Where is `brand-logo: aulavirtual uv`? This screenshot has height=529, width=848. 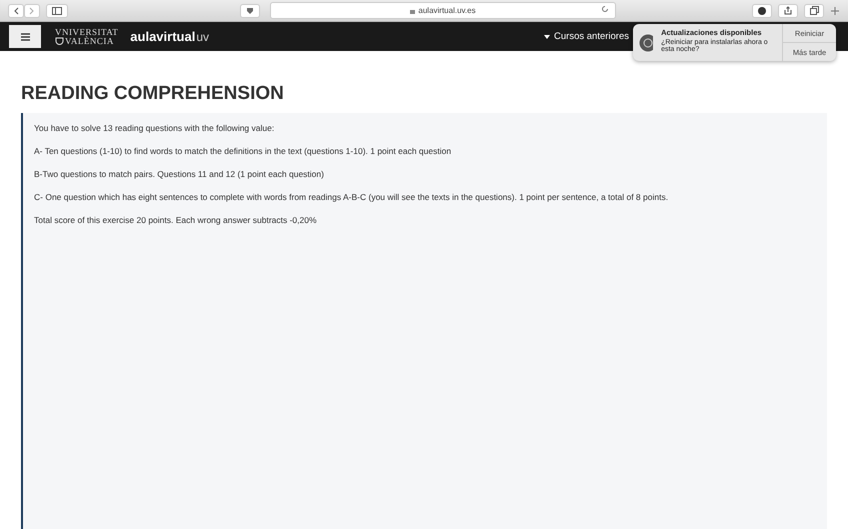
brand-logo: aulavirtual uv is located at coordinates (167, 37).